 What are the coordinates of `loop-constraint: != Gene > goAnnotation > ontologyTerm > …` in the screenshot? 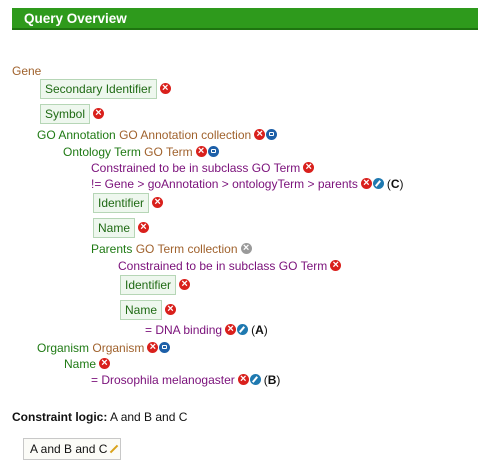 It's located at (247, 184).